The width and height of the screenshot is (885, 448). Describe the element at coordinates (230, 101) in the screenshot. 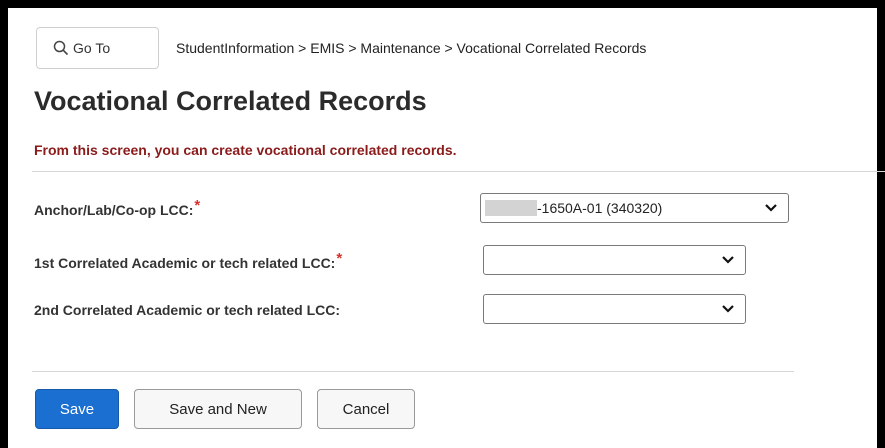

I see `page-title: Vocational Correlated Records` at that location.